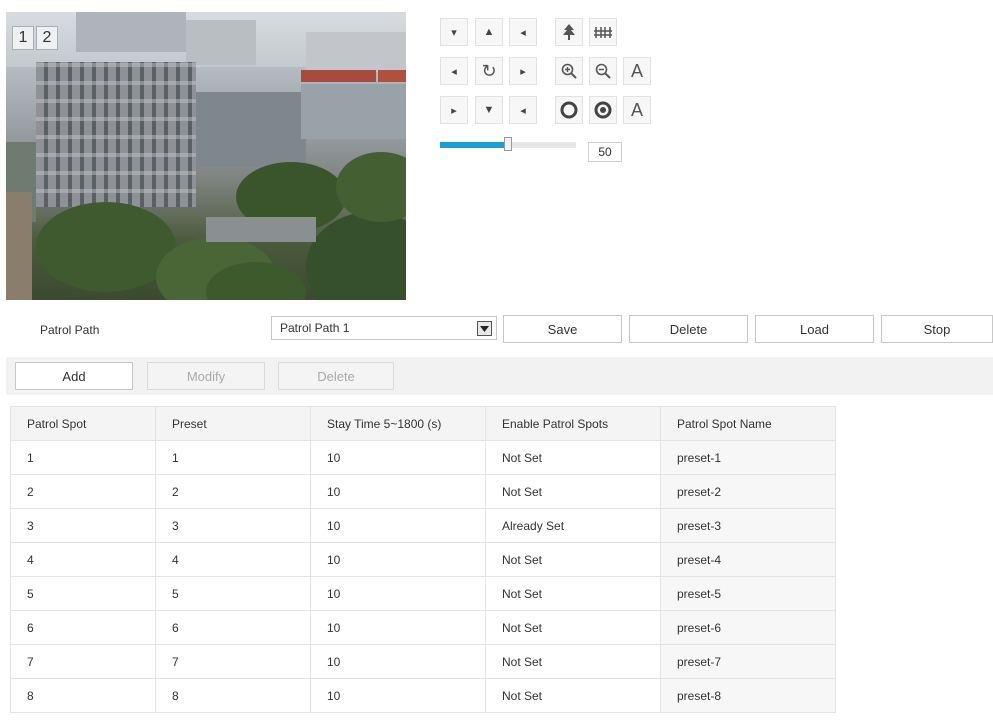 This screenshot has width=993, height=722. I want to click on pan-down-glyph: ▼, so click(489, 110).